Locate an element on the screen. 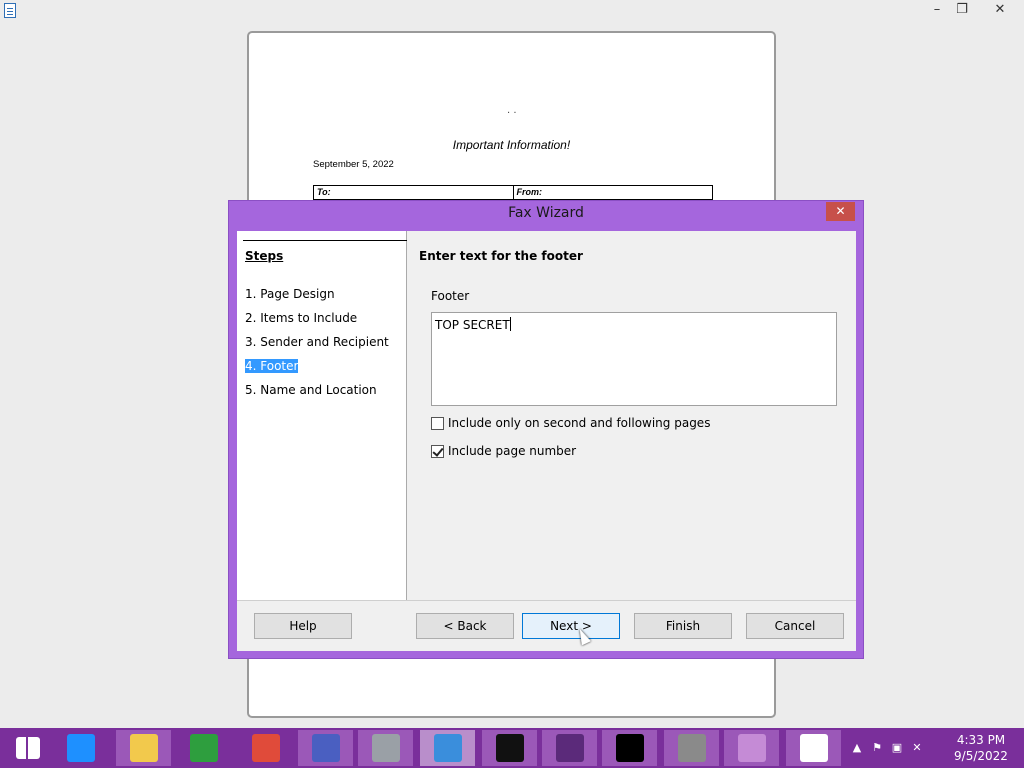  to-cell: To: is located at coordinates (324, 192).